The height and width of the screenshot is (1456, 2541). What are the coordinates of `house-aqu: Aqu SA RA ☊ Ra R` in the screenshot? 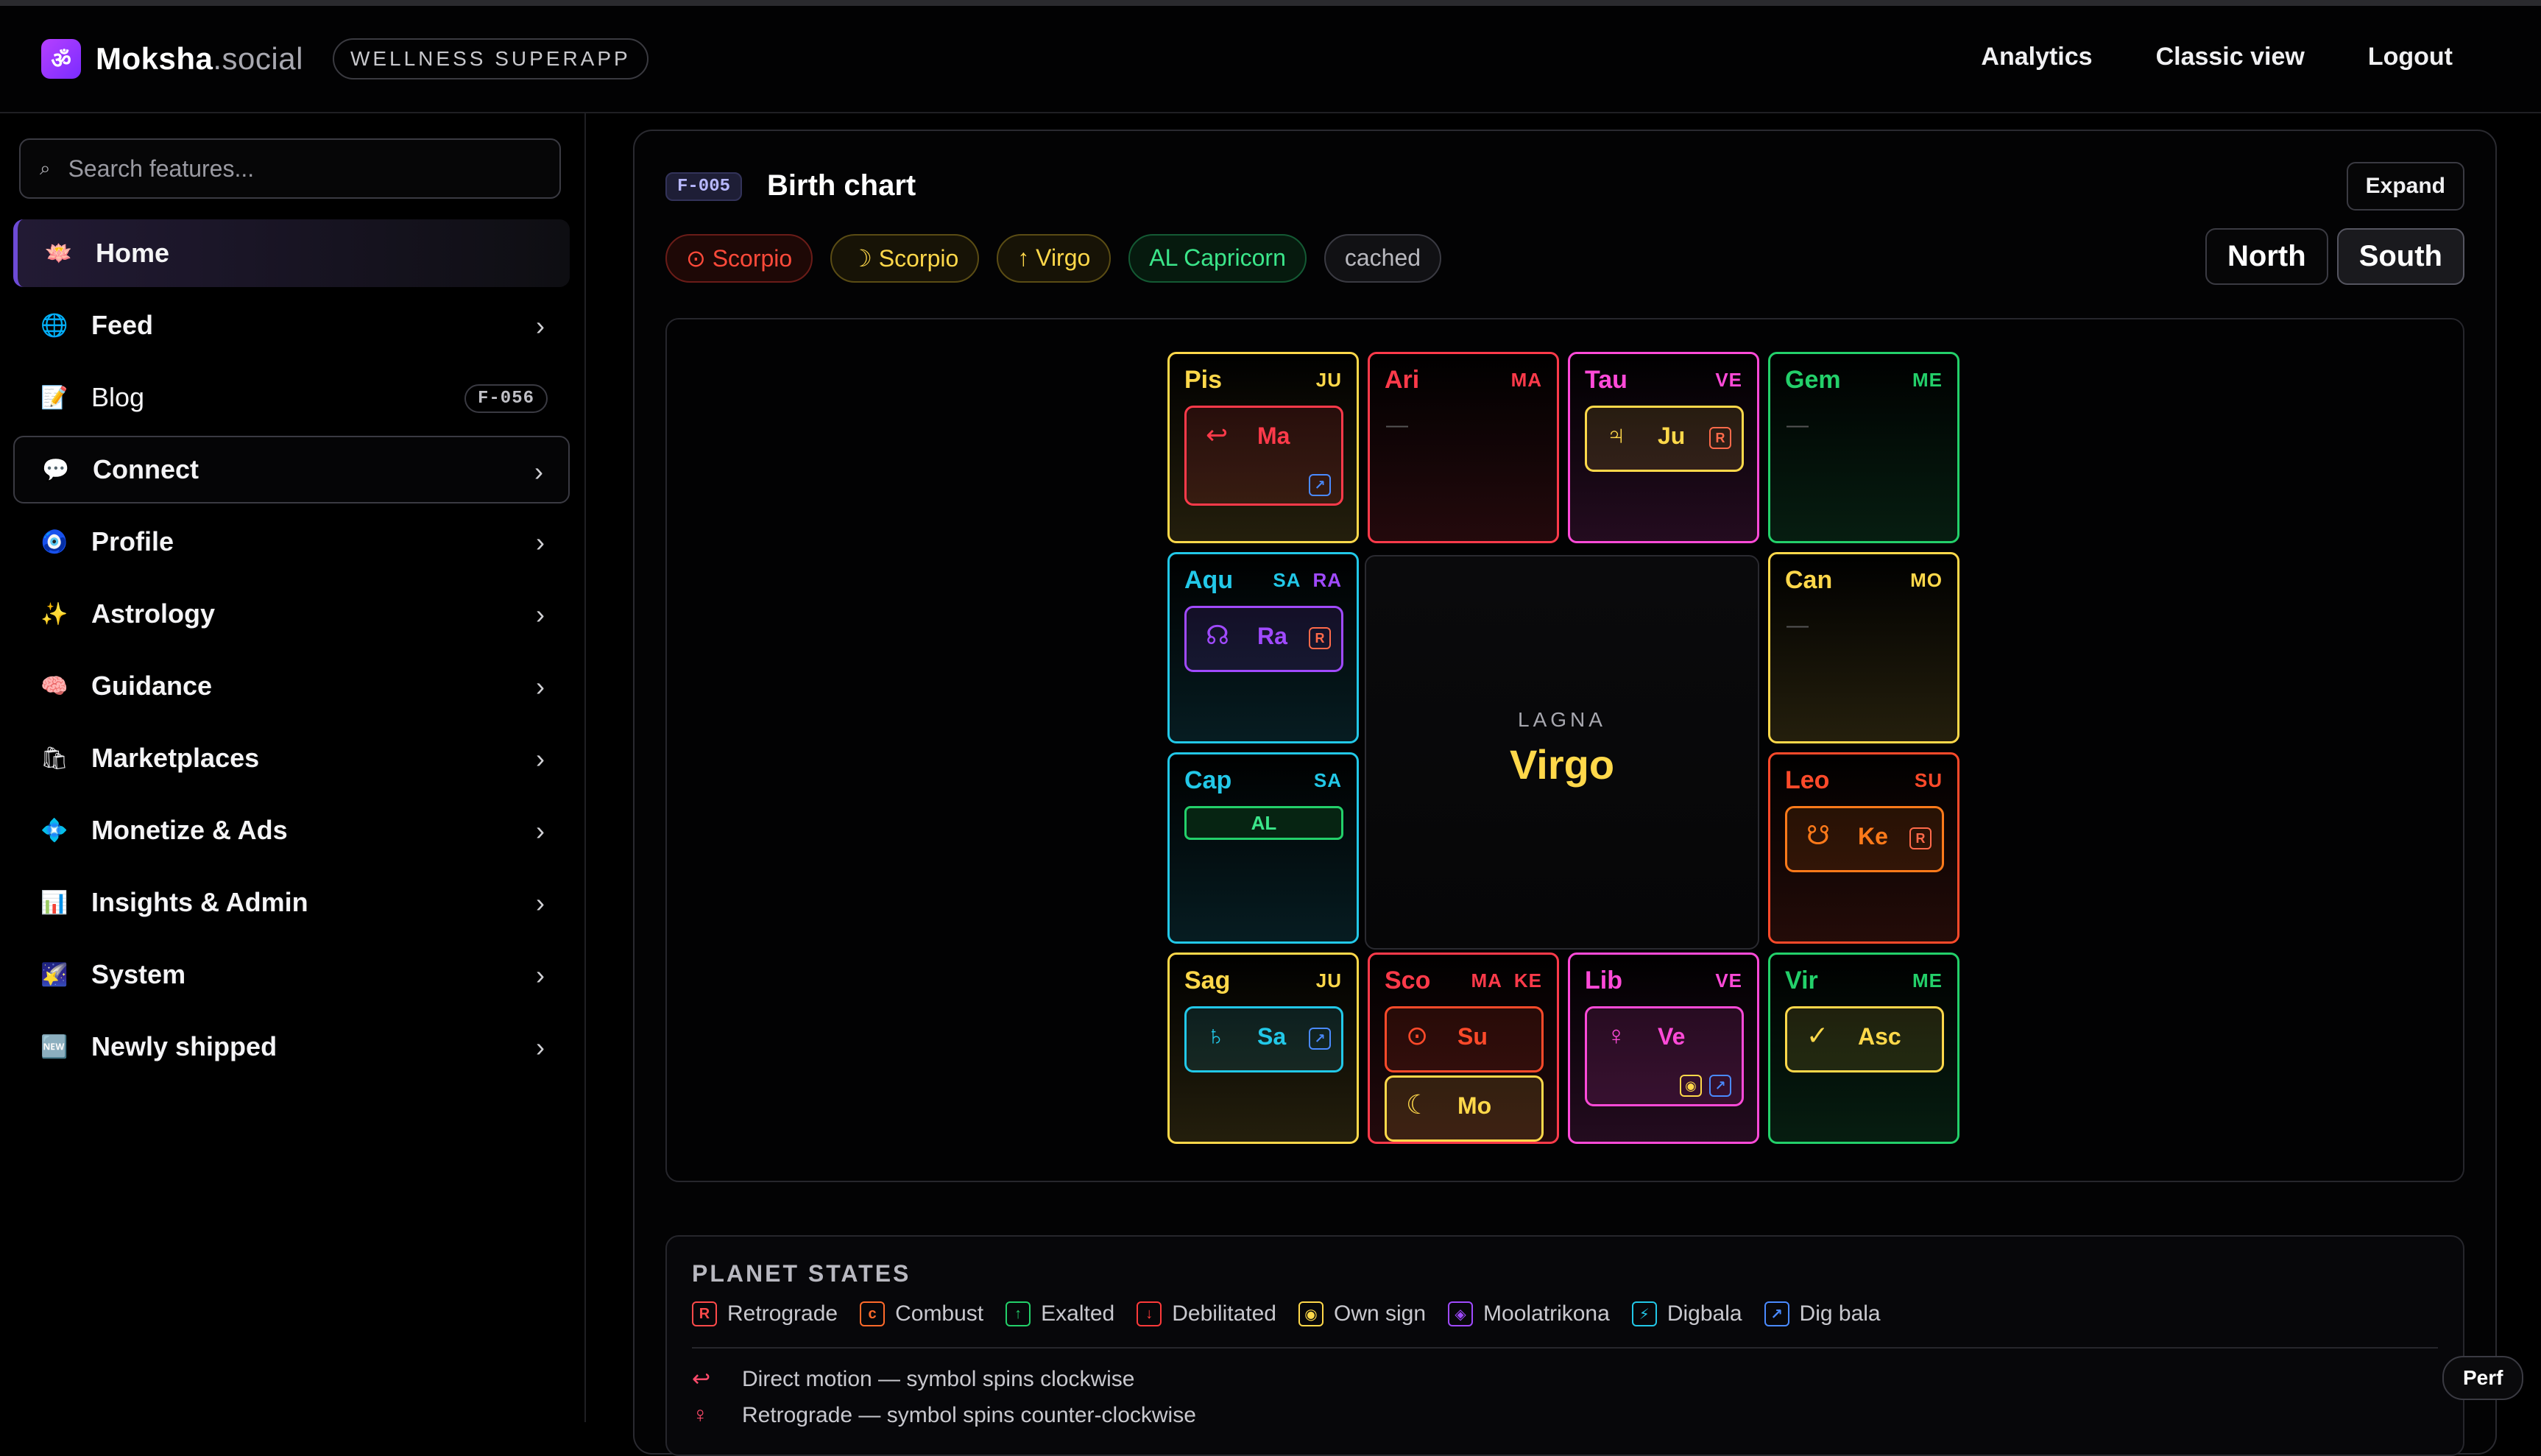 It's located at (1263, 647).